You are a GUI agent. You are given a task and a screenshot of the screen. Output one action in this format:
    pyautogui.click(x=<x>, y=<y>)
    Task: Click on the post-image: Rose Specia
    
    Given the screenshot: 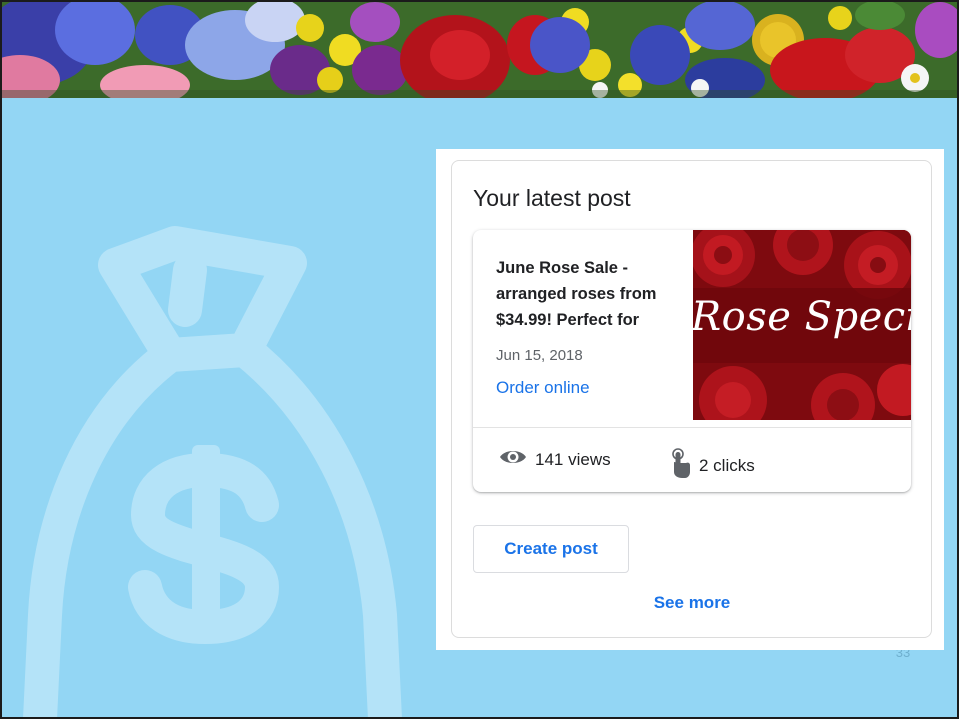 What is the action you would take?
    pyautogui.click(x=802, y=325)
    